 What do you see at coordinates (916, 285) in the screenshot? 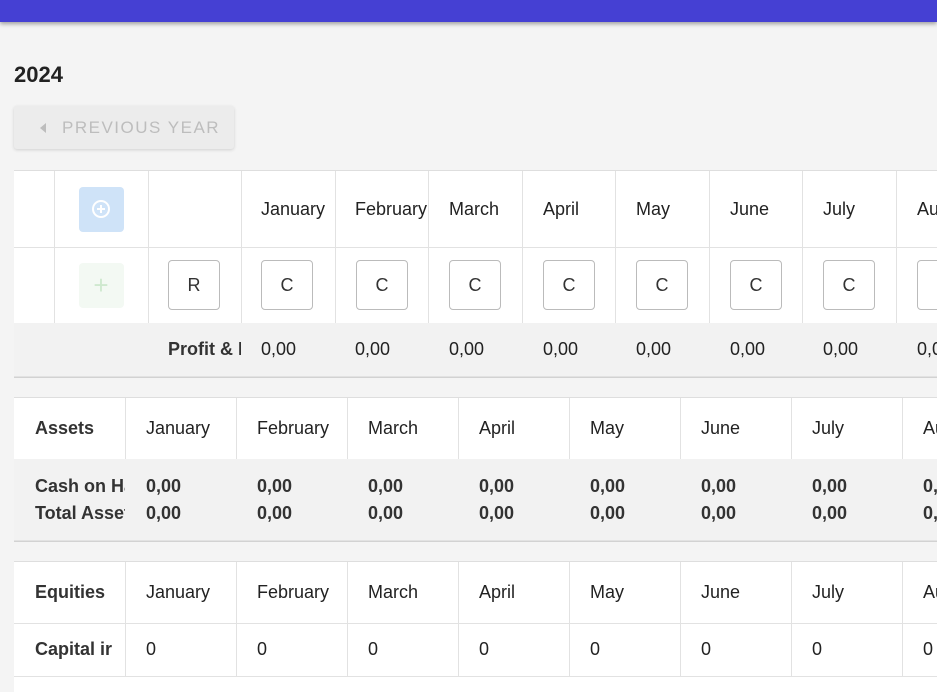
I see `month-input-cell` at bounding box center [916, 285].